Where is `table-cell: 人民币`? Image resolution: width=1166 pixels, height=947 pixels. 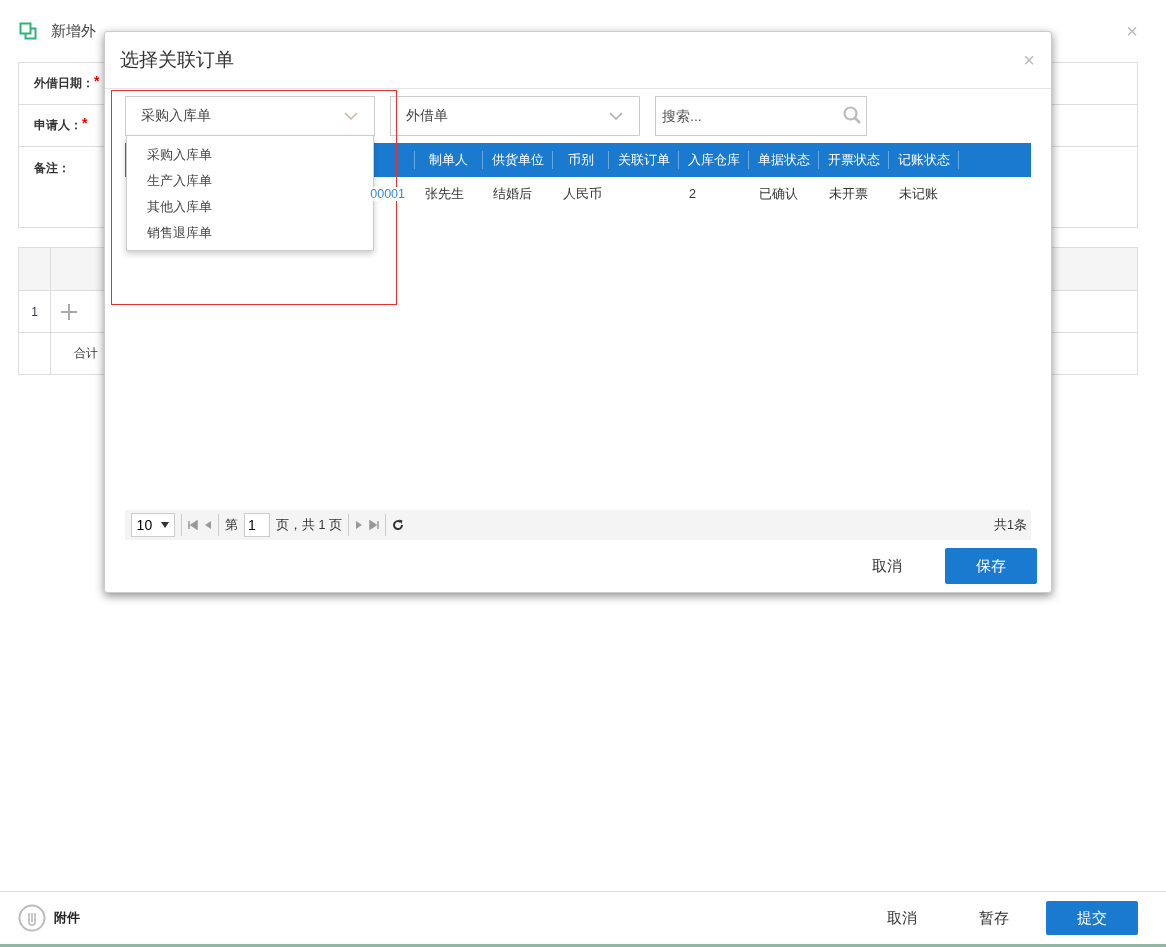 table-cell: 人民币 is located at coordinates (582, 193).